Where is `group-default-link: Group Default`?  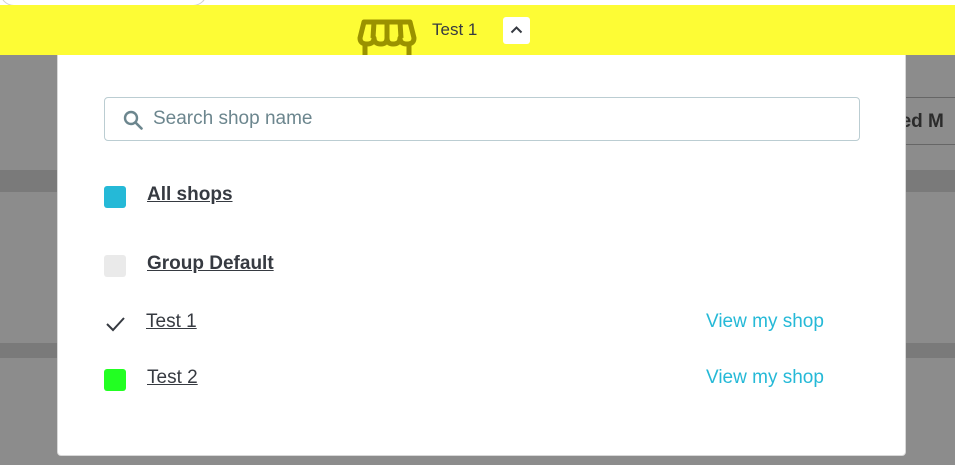
group-default-link: Group Default is located at coordinates (210, 264).